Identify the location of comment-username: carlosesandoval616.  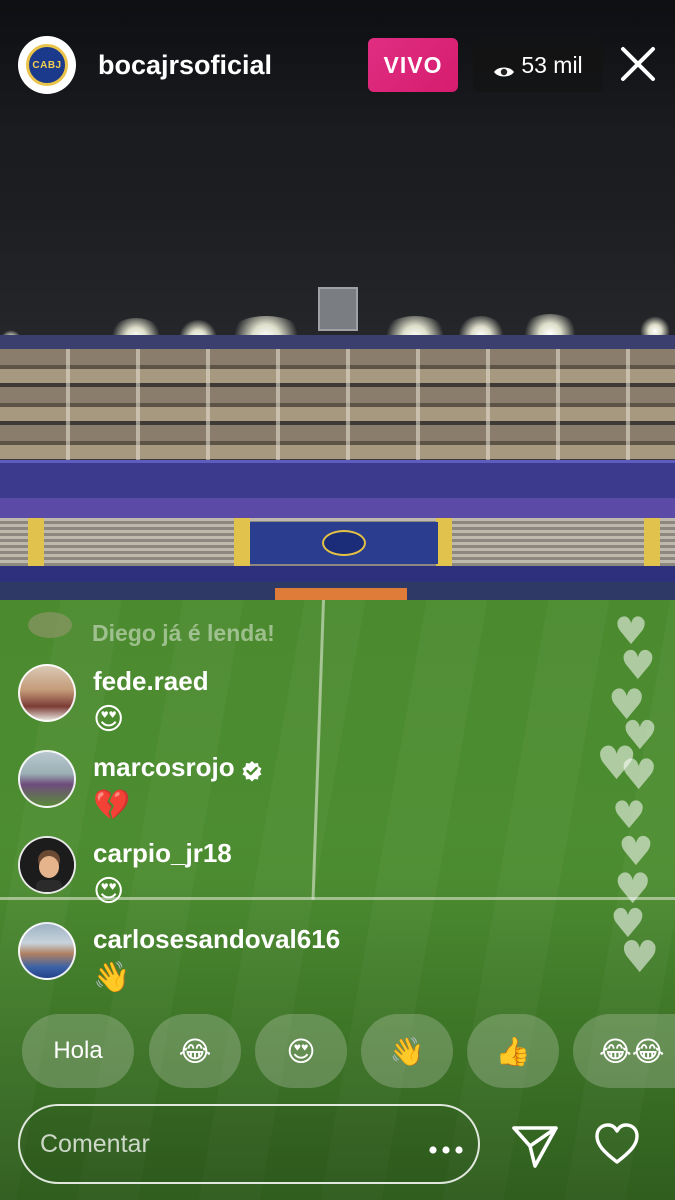
(216, 939).